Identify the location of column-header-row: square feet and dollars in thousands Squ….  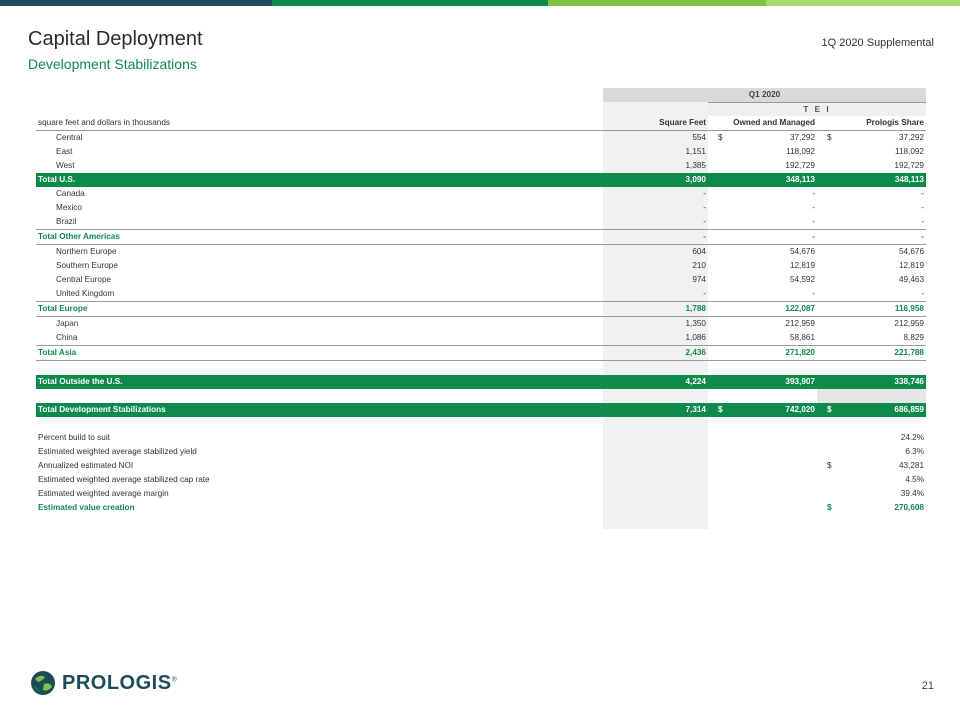
(481, 123).